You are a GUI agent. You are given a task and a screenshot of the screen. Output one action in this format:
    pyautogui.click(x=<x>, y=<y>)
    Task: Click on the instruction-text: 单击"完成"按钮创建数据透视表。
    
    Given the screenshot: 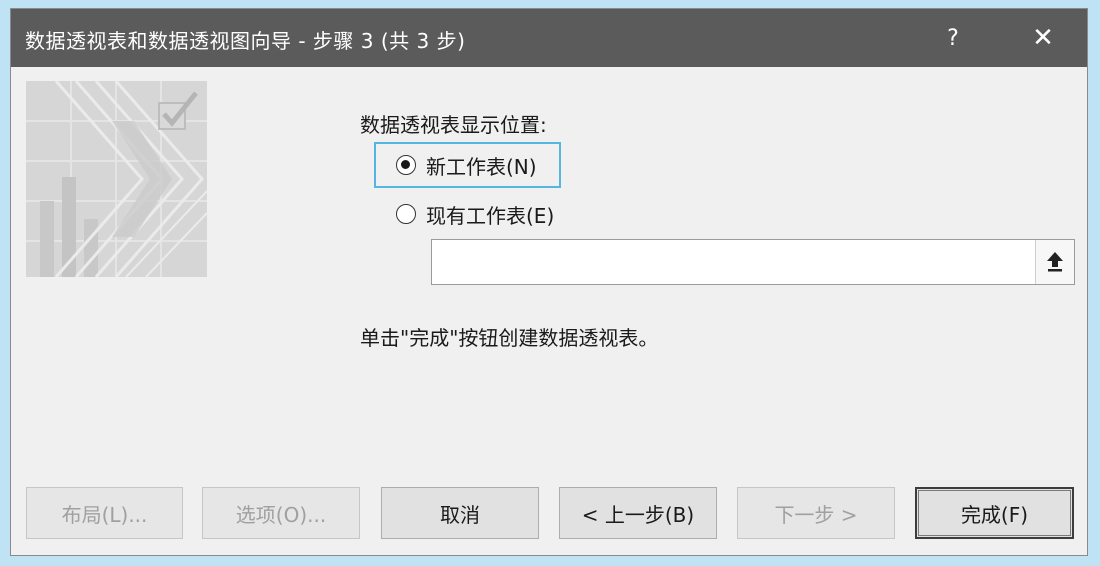 What is the action you would take?
    pyautogui.click(x=509, y=338)
    